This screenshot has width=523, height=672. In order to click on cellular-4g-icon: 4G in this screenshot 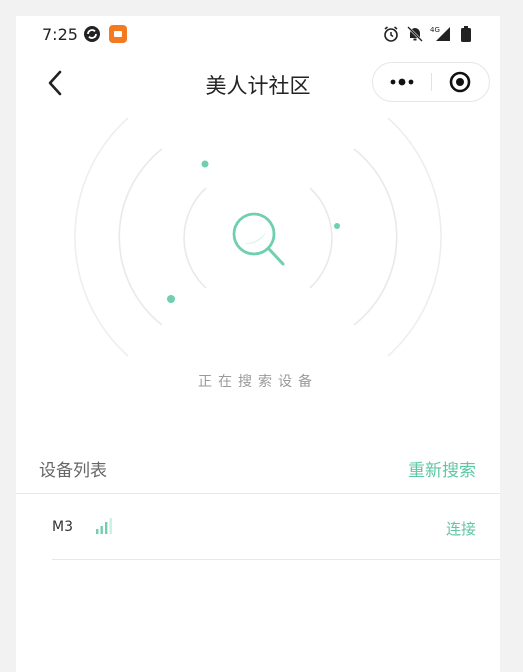, I will do `click(440, 33)`.